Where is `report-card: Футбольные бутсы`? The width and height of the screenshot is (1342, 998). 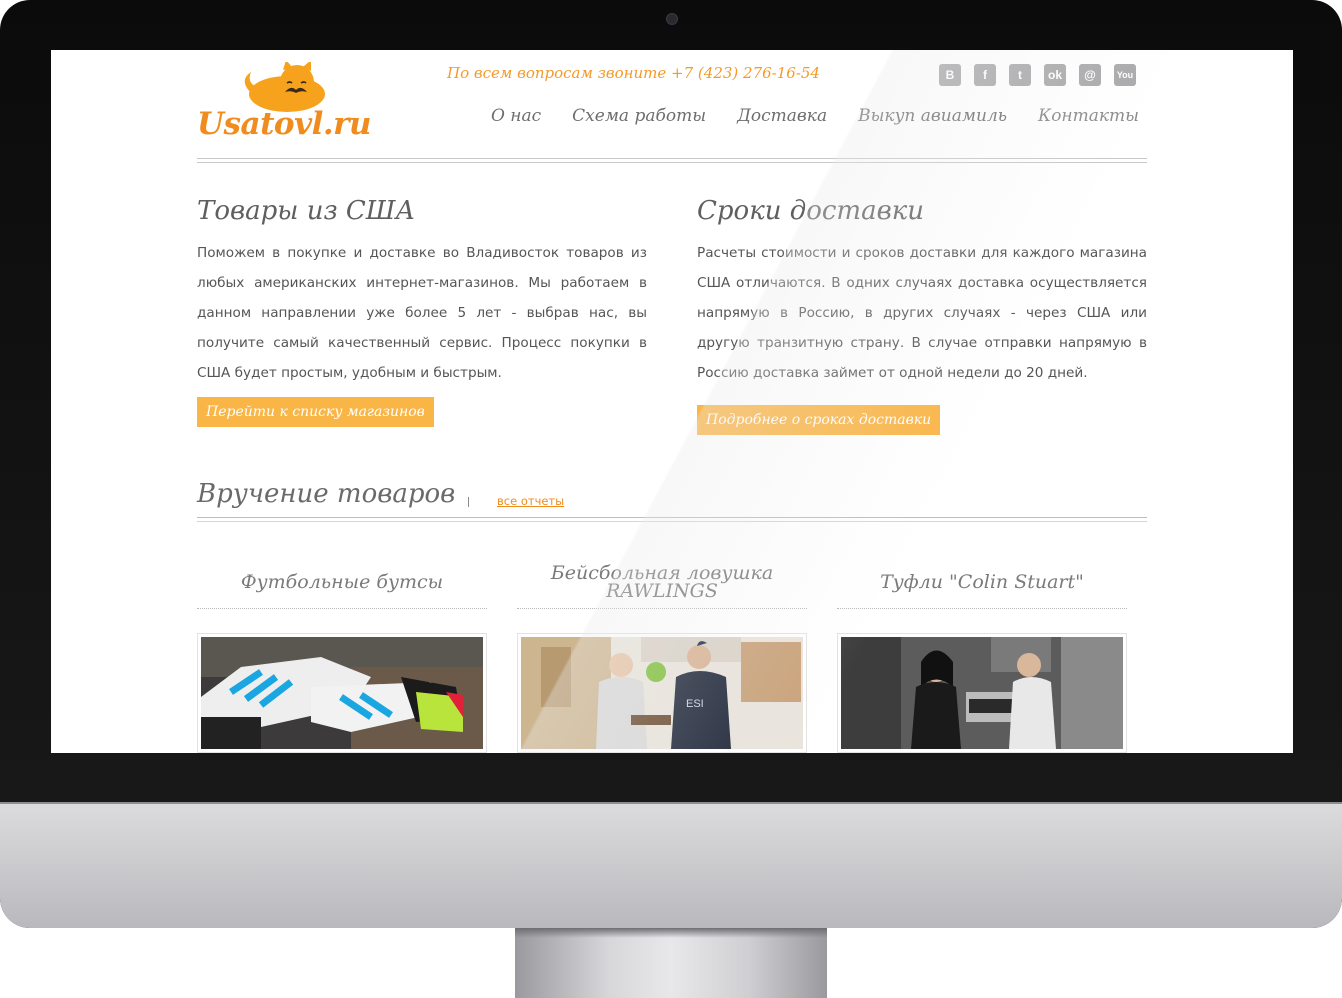 report-card: Футбольные бутсы is located at coordinates (342, 656).